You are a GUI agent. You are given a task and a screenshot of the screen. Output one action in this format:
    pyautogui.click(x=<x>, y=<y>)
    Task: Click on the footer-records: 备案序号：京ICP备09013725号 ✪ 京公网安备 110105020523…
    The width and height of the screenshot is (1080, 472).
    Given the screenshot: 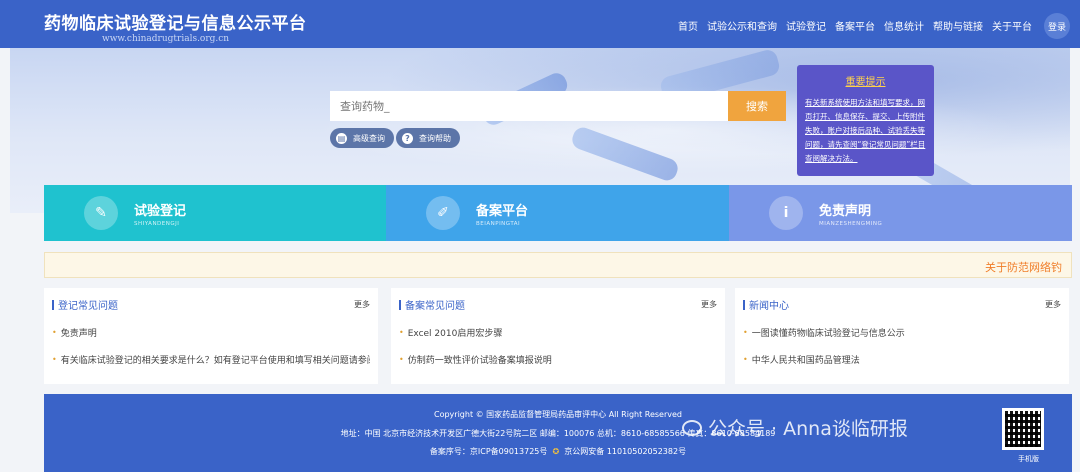 What is the action you would take?
    pyautogui.click(x=558, y=451)
    